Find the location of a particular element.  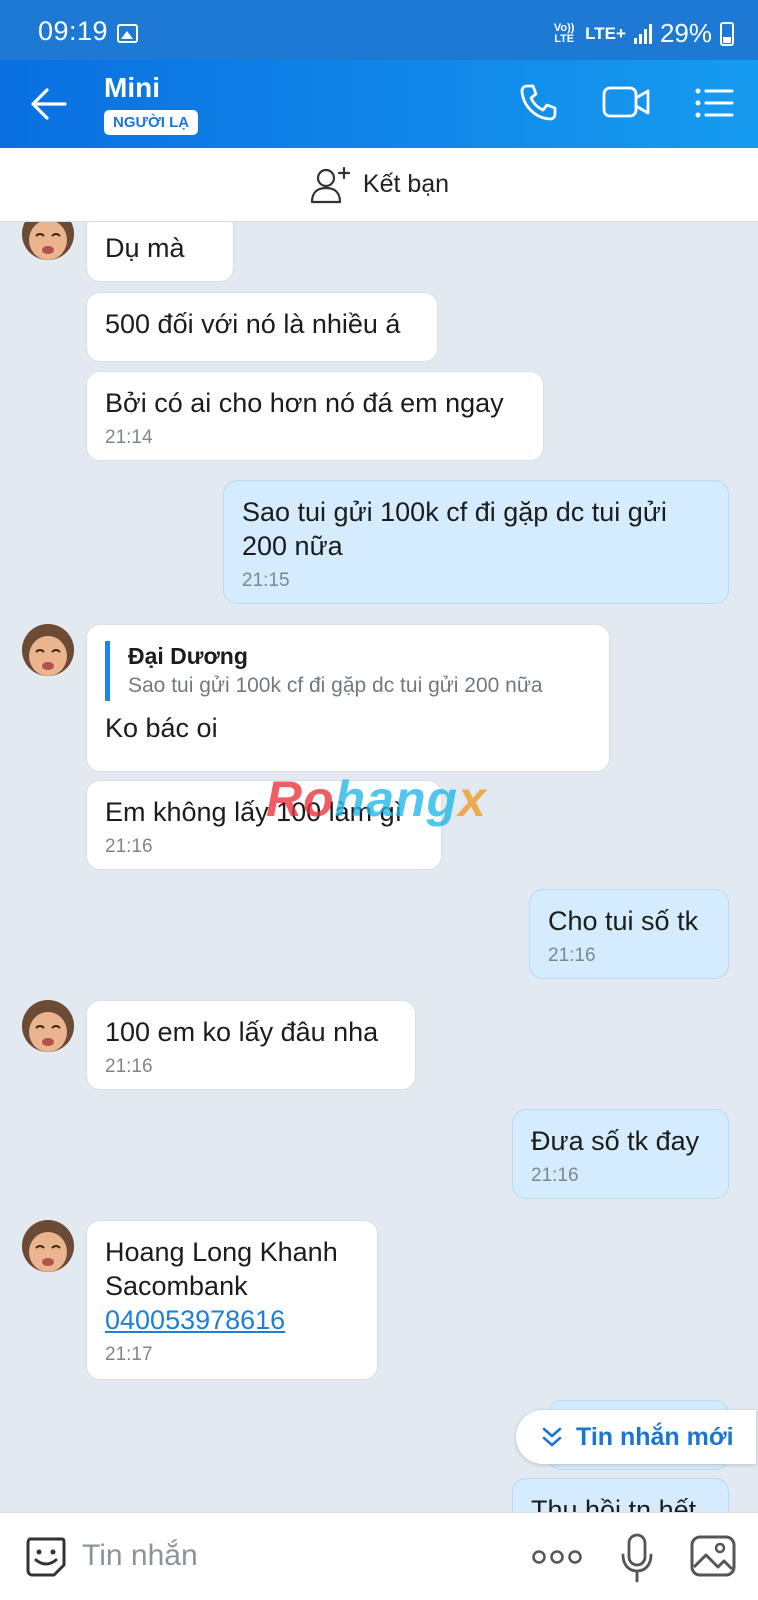

add-friend-button: Kết bạn is located at coordinates (379, 185).